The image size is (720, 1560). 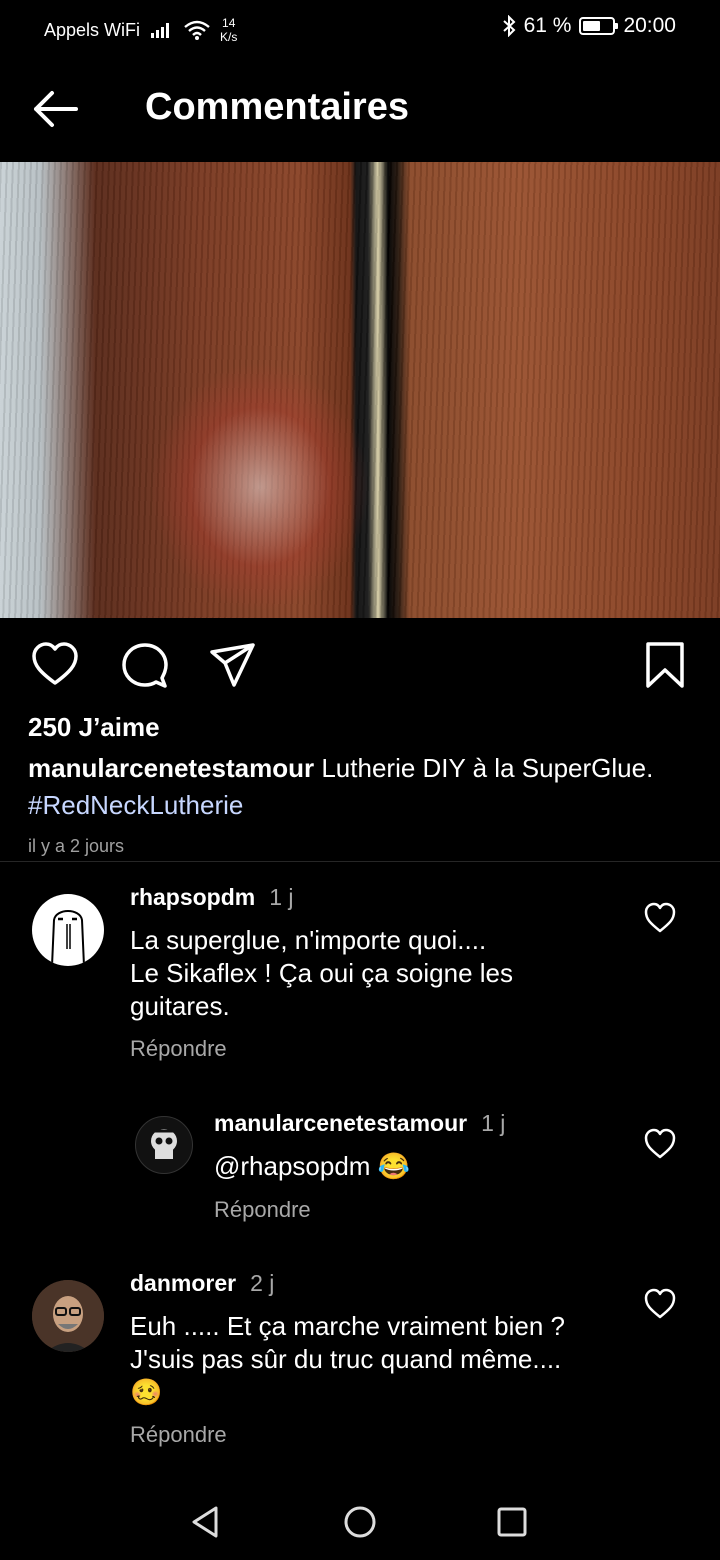 I want to click on nav-back-triangle-icon, so click(x=206, y=1522).